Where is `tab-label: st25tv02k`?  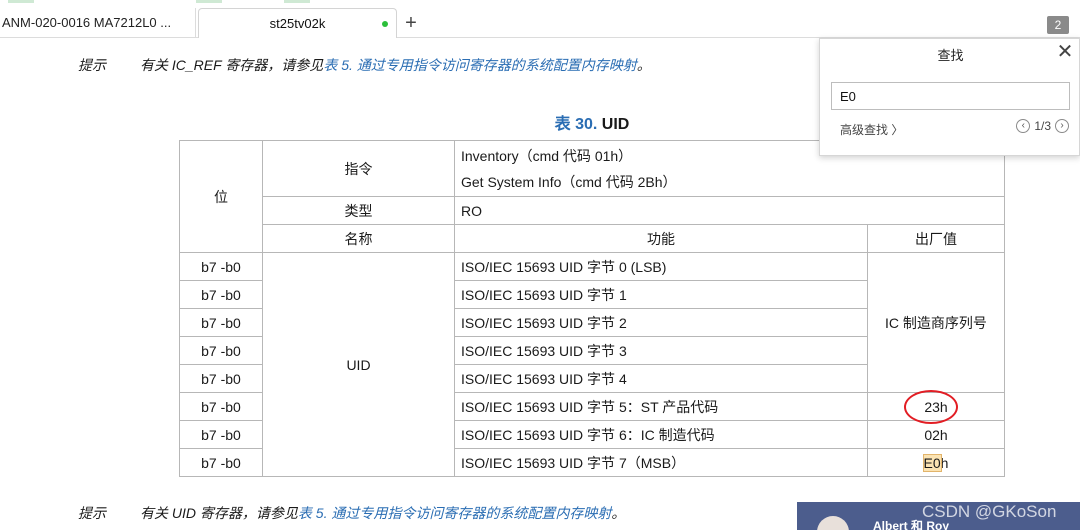
tab-label: st25tv02k is located at coordinates (297, 23).